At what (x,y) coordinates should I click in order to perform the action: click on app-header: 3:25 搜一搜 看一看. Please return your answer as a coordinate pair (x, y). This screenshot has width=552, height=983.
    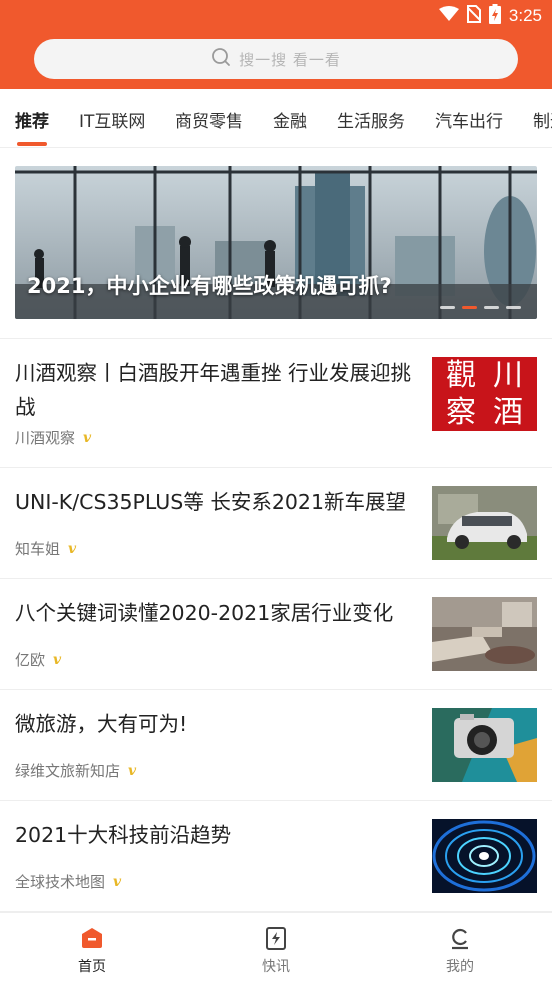
    Looking at the image, I should click on (276, 44).